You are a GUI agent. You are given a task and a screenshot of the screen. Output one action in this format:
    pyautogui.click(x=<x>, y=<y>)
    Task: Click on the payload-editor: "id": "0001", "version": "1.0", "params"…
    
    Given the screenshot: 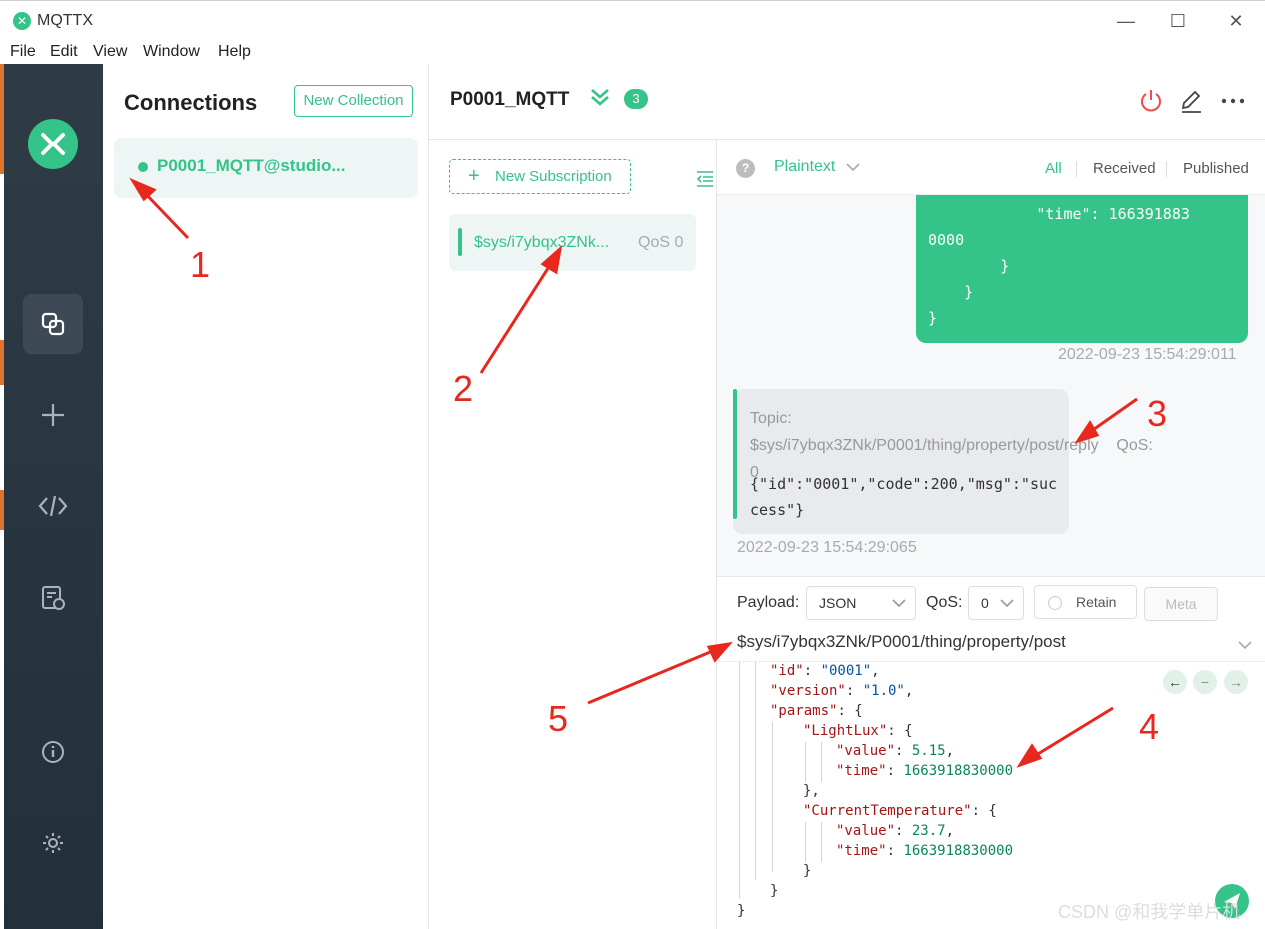 What is the action you would take?
    pyautogui.click(x=991, y=795)
    